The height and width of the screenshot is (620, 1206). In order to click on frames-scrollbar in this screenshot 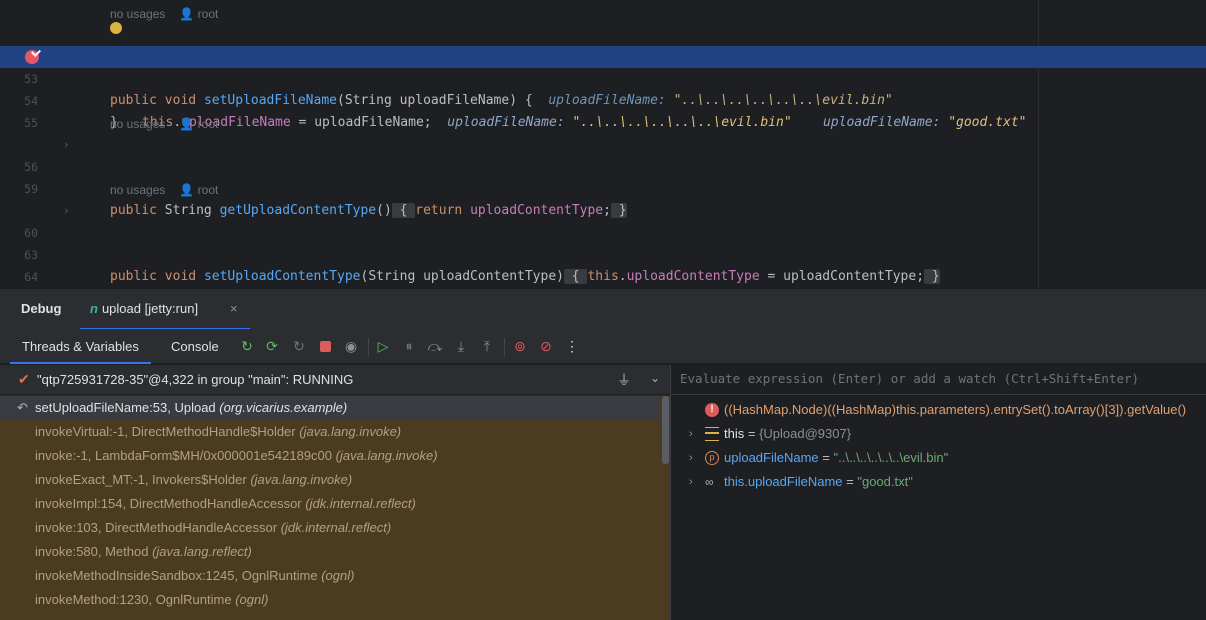, I will do `click(665, 430)`.